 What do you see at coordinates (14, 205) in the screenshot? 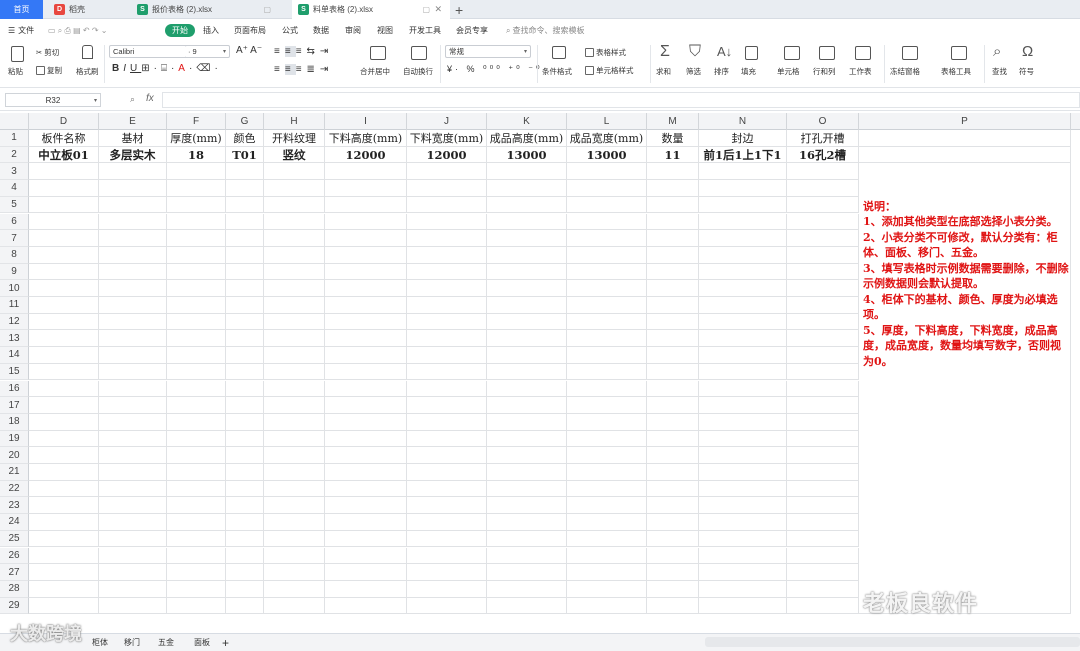
I see `row-header-5: 5` at bounding box center [14, 205].